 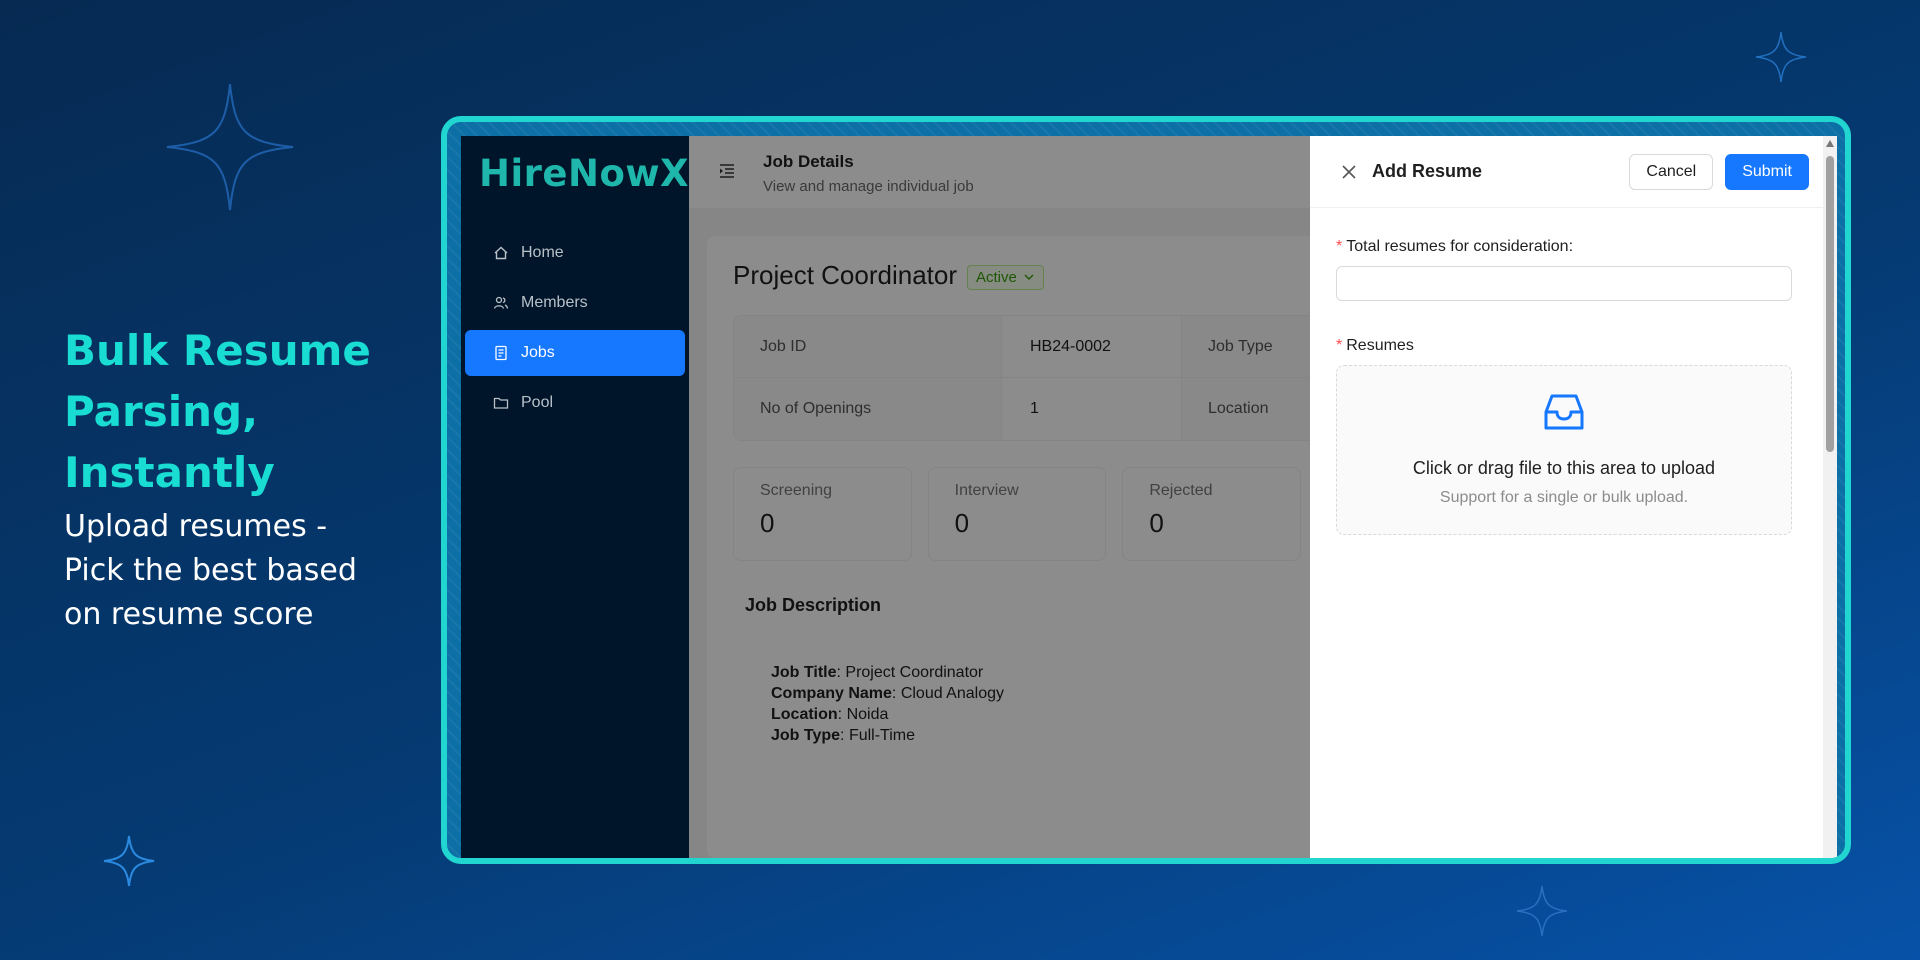 I want to click on job-heading: Project Coordinator Active, so click(x=1017, y=275).